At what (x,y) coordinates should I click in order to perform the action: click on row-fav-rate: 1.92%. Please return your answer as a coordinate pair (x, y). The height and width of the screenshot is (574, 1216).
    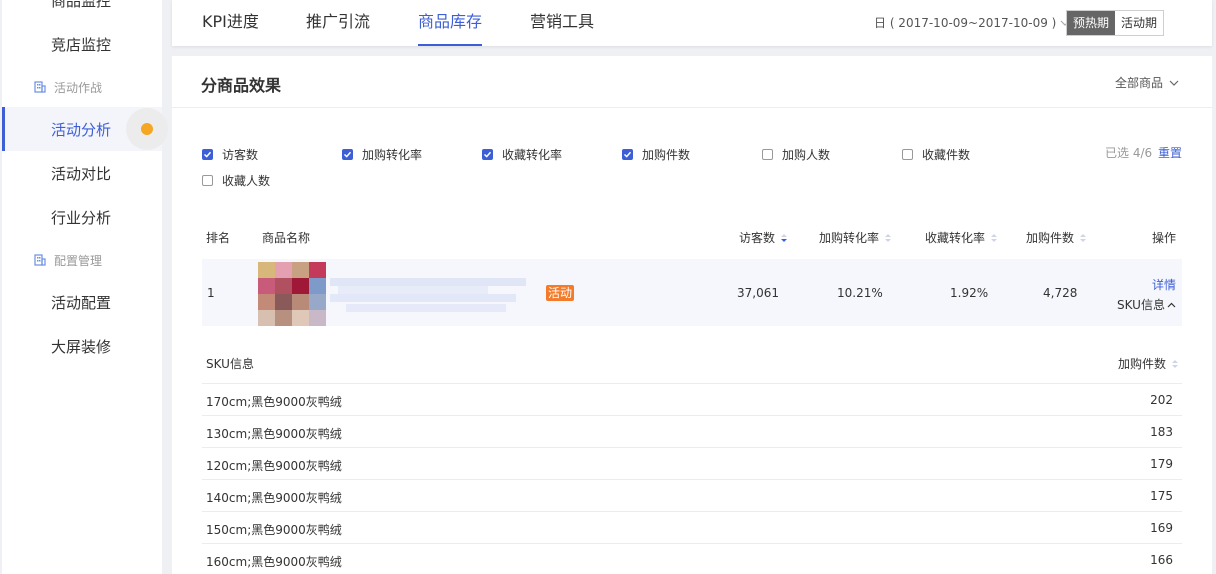
    Looking at the image, I should click on (969, 293).